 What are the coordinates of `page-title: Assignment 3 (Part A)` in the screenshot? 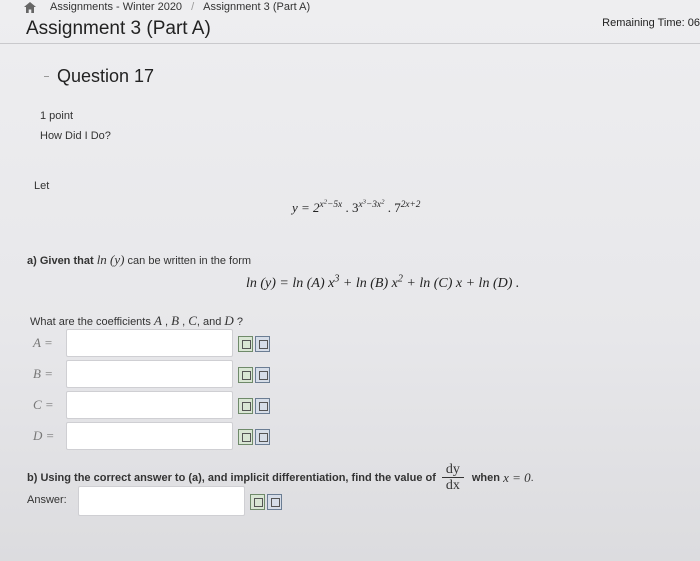 It's located at (118, 28).